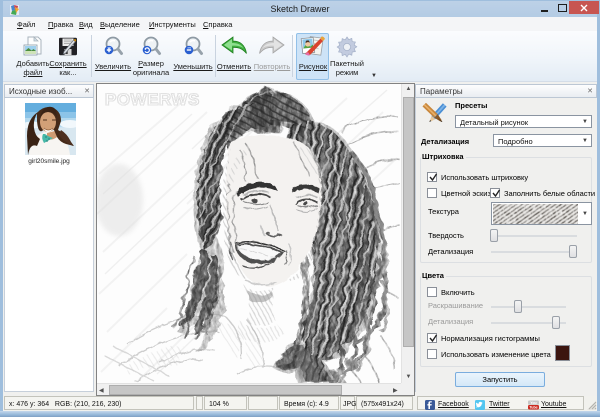 The height and width of the screenshot is (417, 600). Describe the element at coordinates (533, 408) in the screenshot. I see `svg-text: Tube` at that location.